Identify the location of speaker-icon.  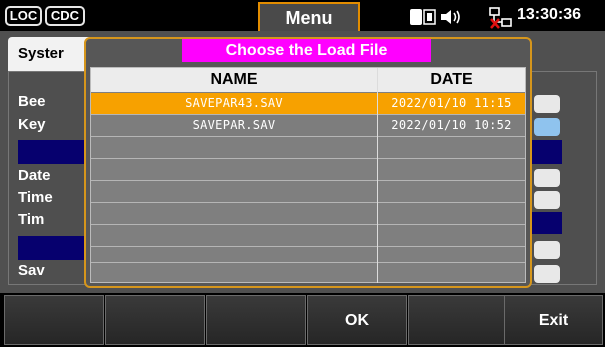
(452, 19).